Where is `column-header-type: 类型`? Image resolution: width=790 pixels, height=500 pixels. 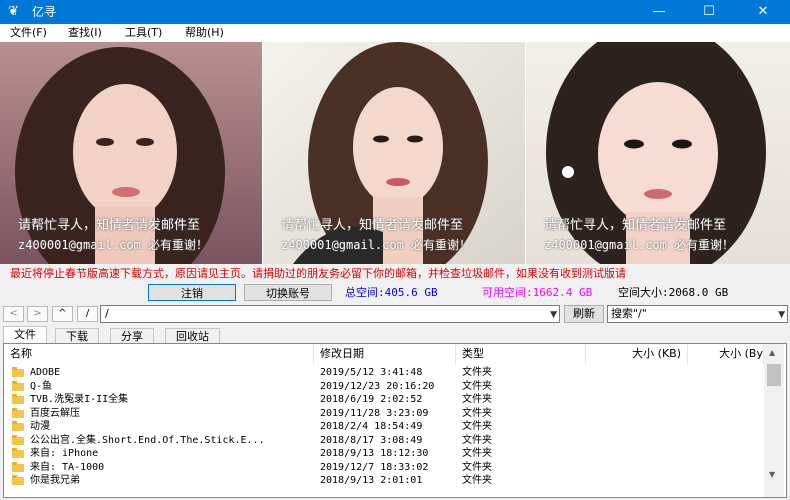 column-header-type: 类型 is located at coordinates (521, 354).